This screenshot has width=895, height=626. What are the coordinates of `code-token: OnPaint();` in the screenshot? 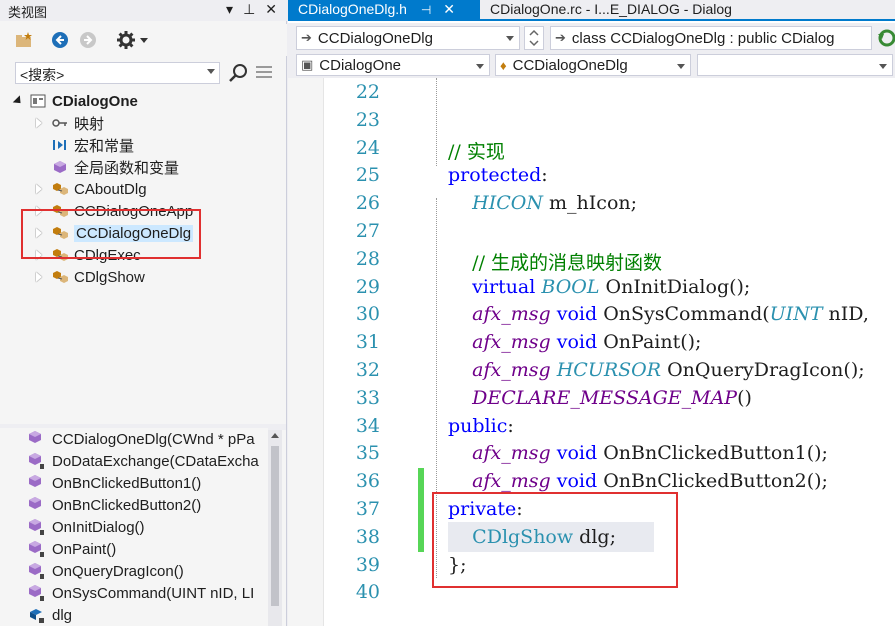 It's located at (649, 342).